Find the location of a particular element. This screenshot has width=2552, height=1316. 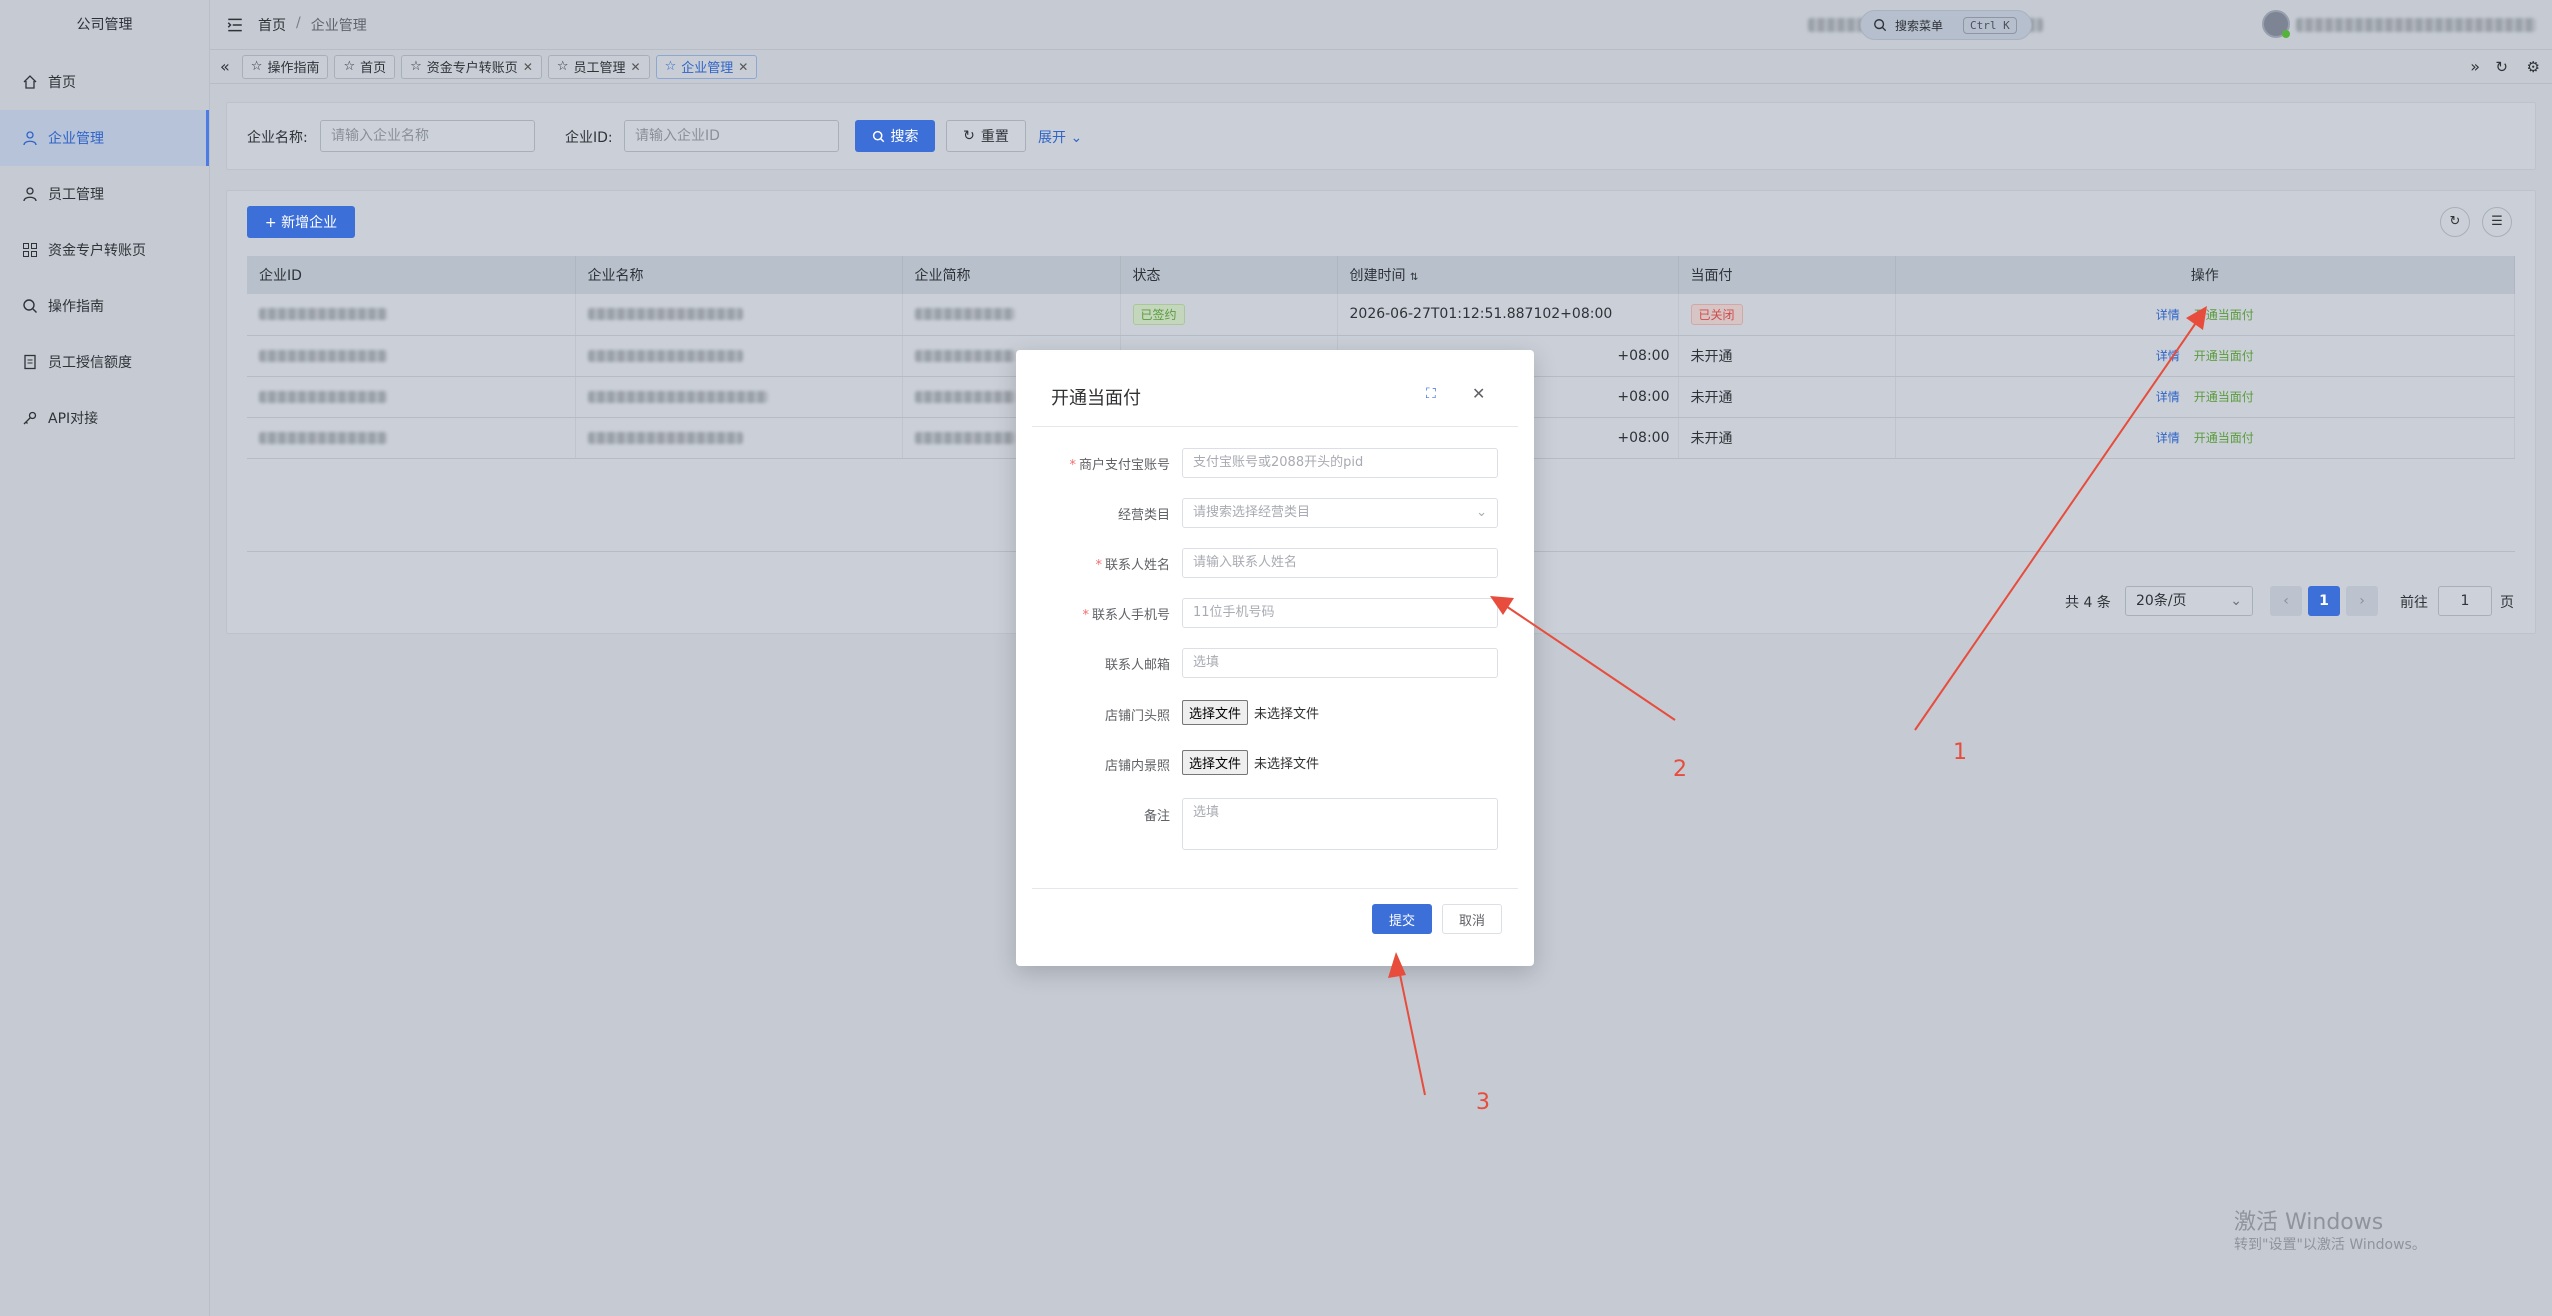

chevron-down-icon: ⌄ is located at coordinates (1481, 512).